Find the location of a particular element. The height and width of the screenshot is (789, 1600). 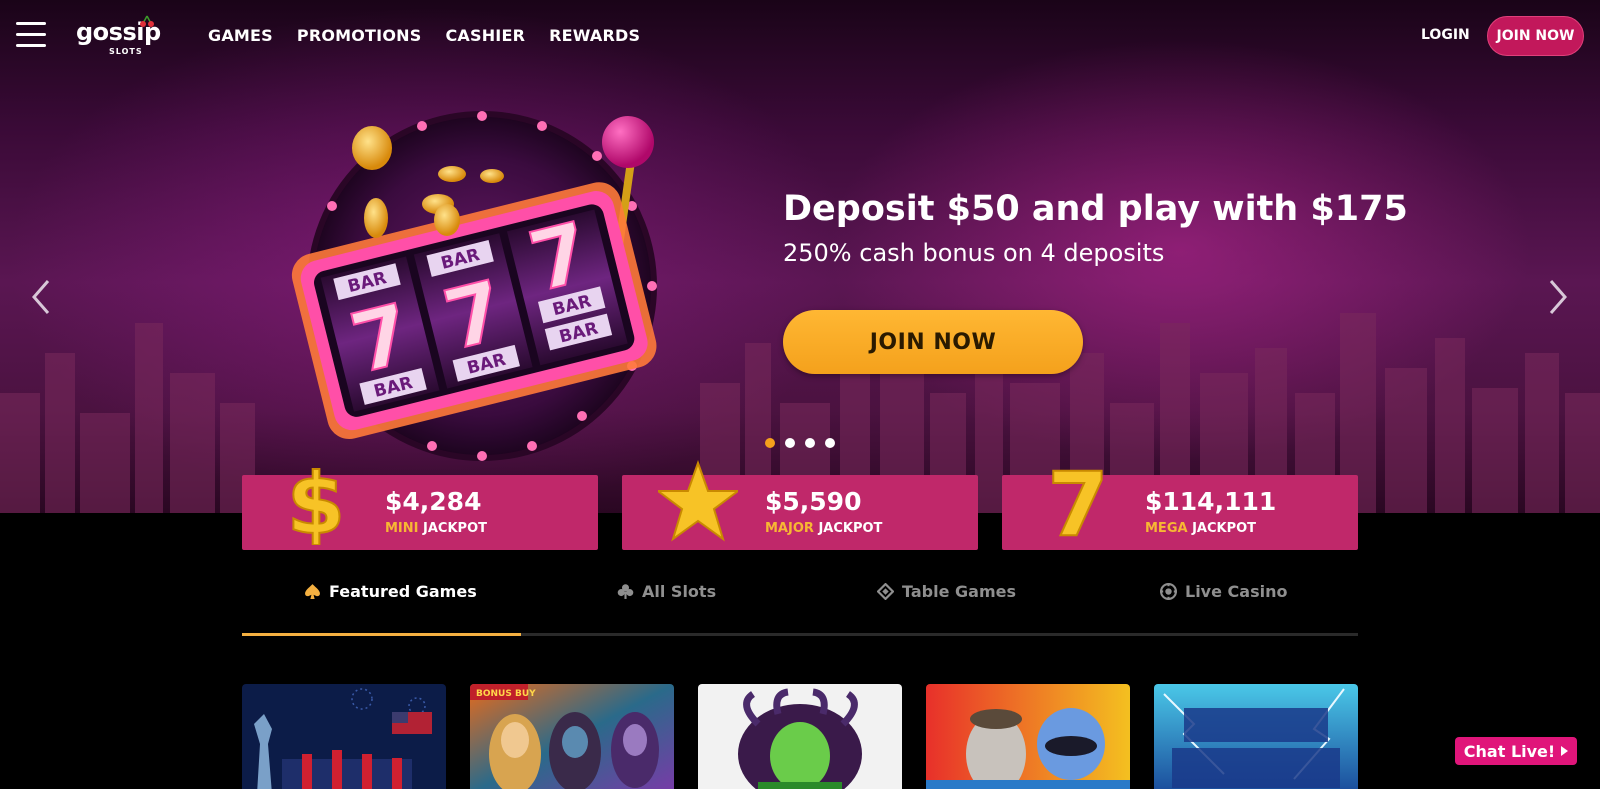

play-arrow-icon is located at coordinates (1565, 751).